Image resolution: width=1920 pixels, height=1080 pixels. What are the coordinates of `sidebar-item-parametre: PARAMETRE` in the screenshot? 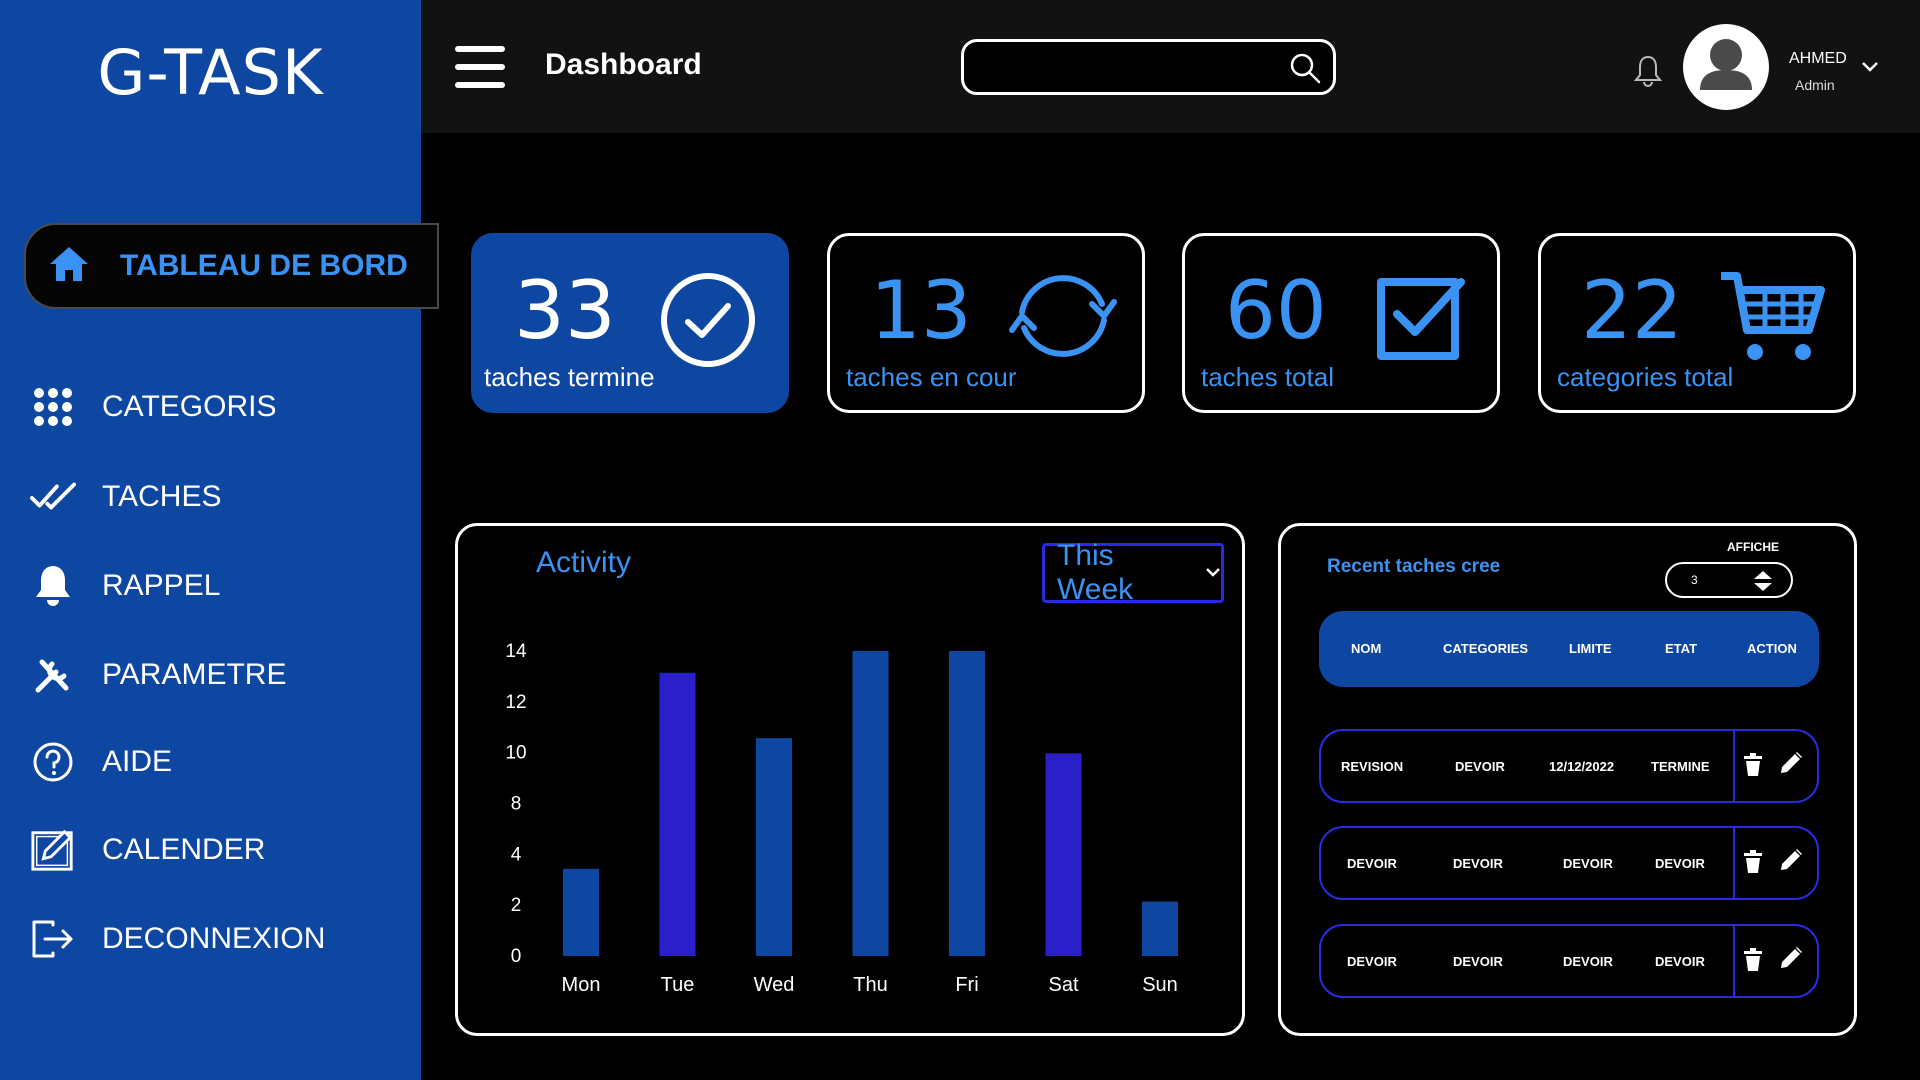 It's located at (158, 675).